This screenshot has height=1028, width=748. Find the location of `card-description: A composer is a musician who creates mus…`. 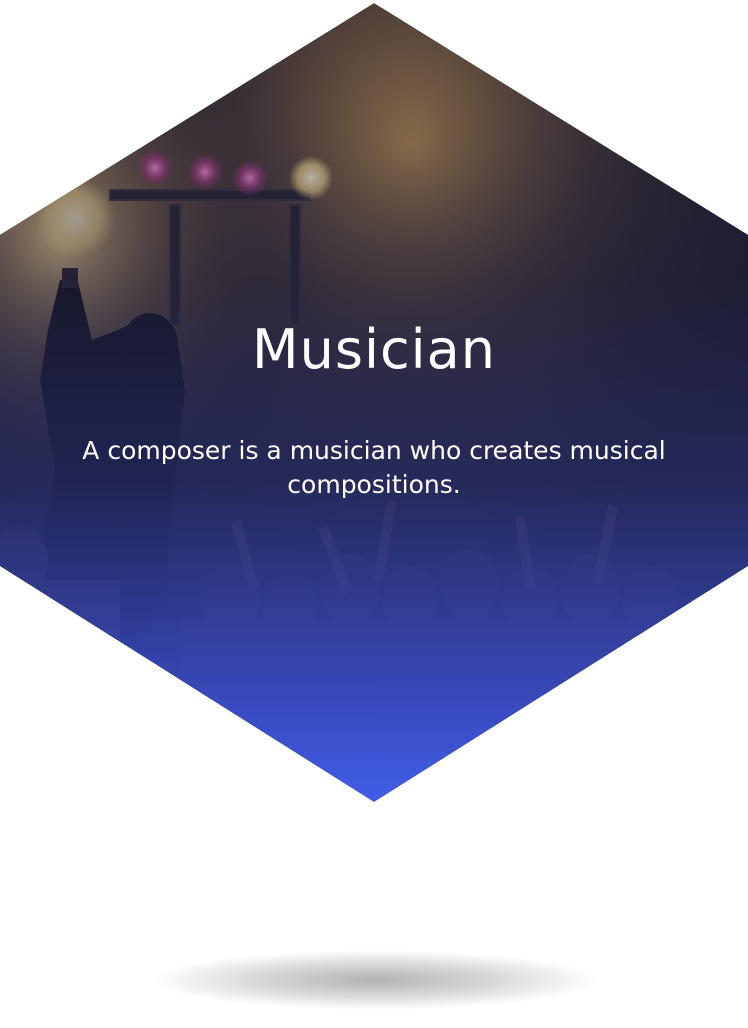

card-description: A composer is a musician who creates mus… is located at coordinates (374, 467).